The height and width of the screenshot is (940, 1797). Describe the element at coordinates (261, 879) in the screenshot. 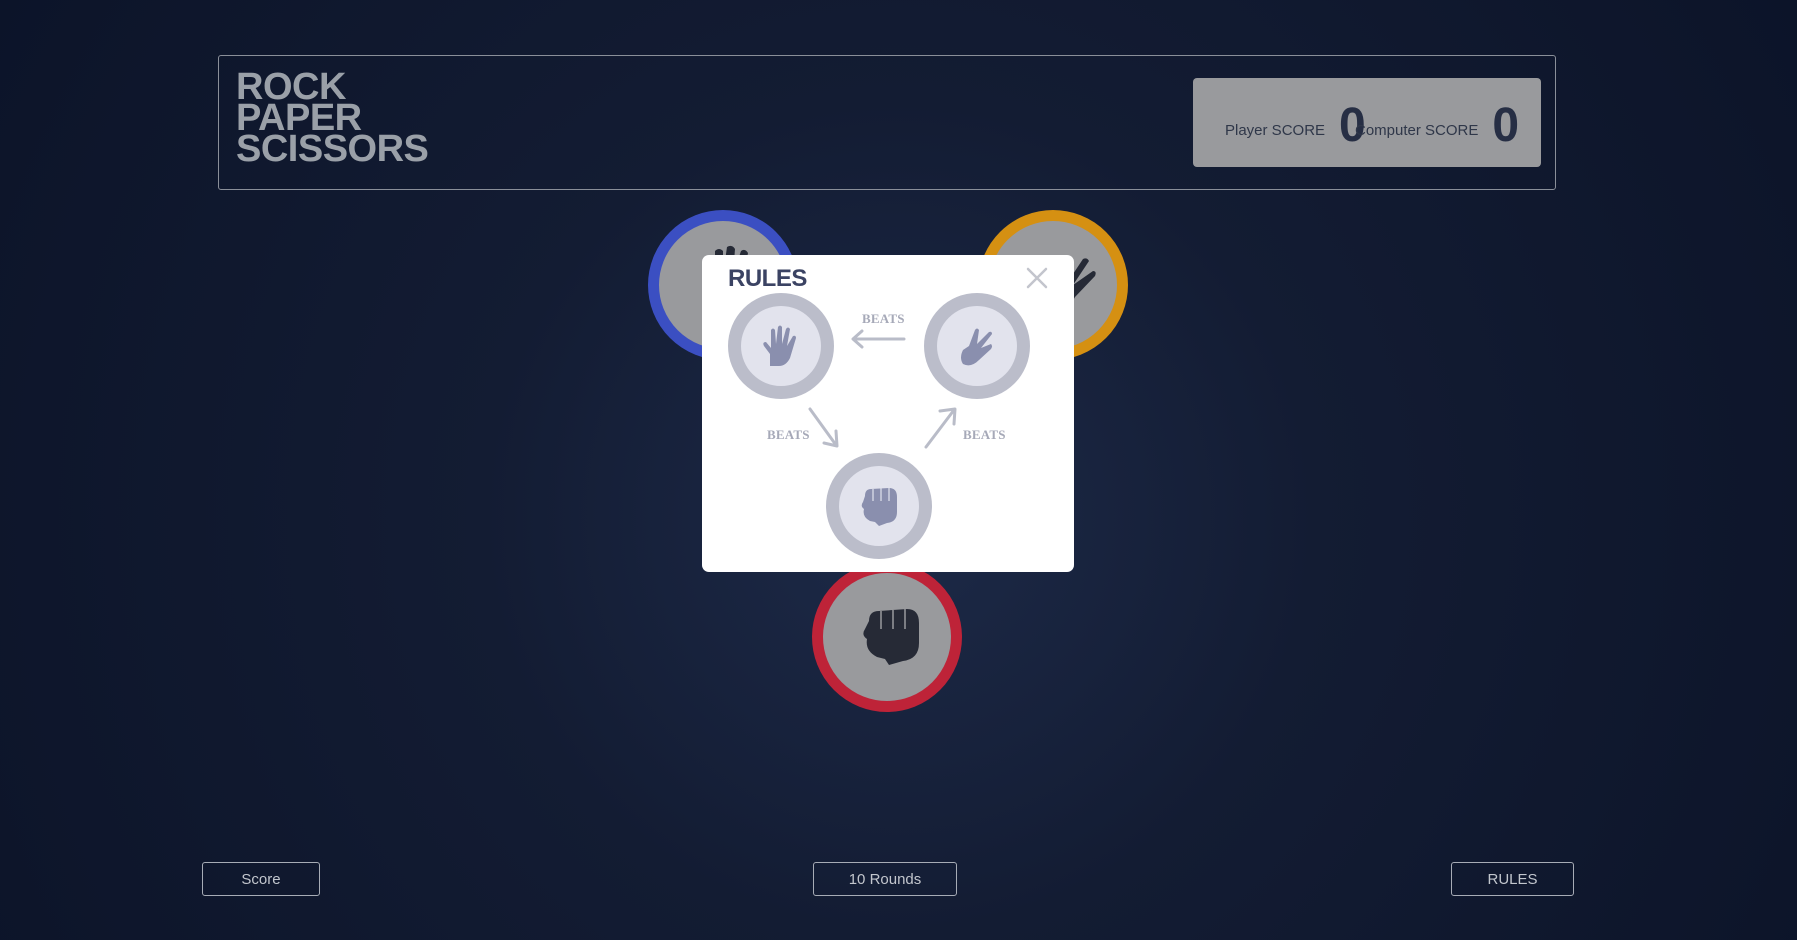

I see `score-button: Score` at that location.